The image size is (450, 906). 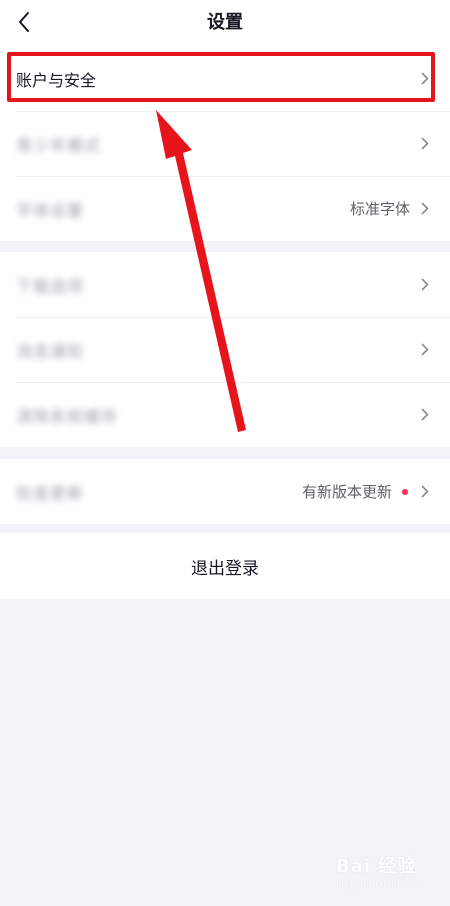 I want to click on settings-item-notifications: 消息通知, so click(x=225, y=349).